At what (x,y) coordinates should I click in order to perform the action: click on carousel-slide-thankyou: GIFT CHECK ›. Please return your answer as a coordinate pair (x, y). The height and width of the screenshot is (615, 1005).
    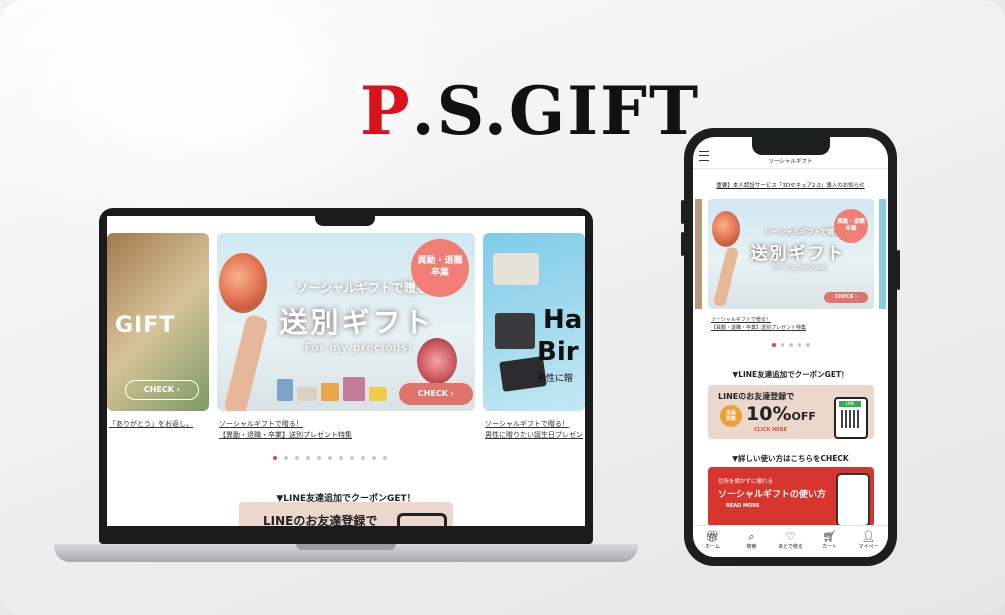
    Looking at the image, I should click on (158, 322).